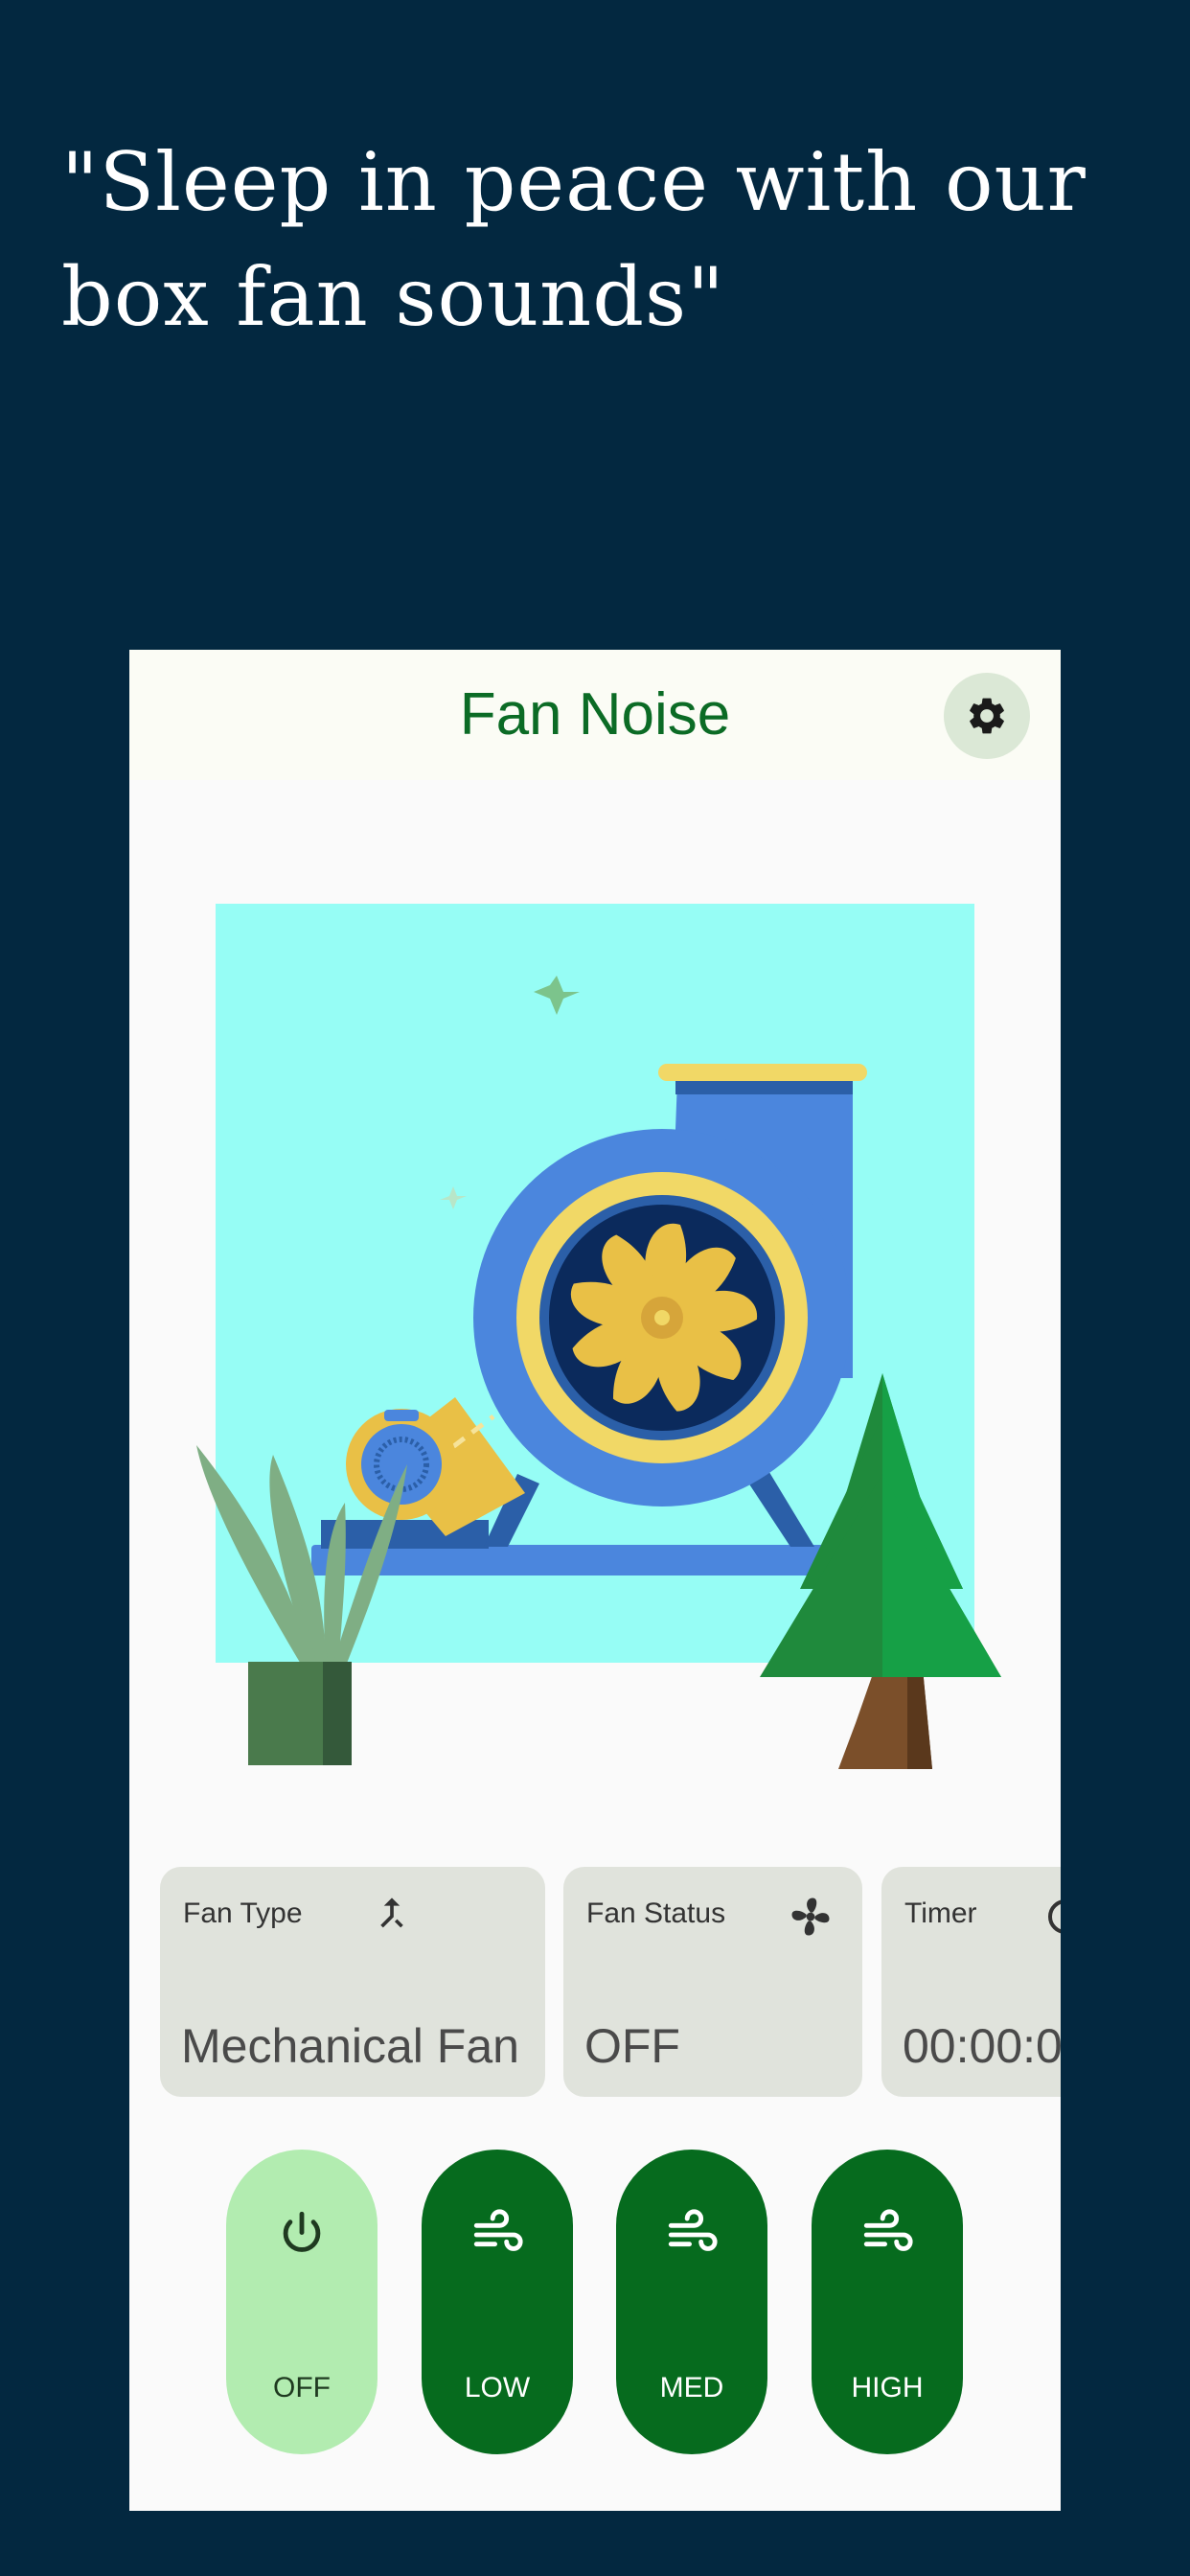  What do you see at coordinates (662, 1318) in the screenshot?
I see `fan-hub-center` at bounding box center [662, 1318].